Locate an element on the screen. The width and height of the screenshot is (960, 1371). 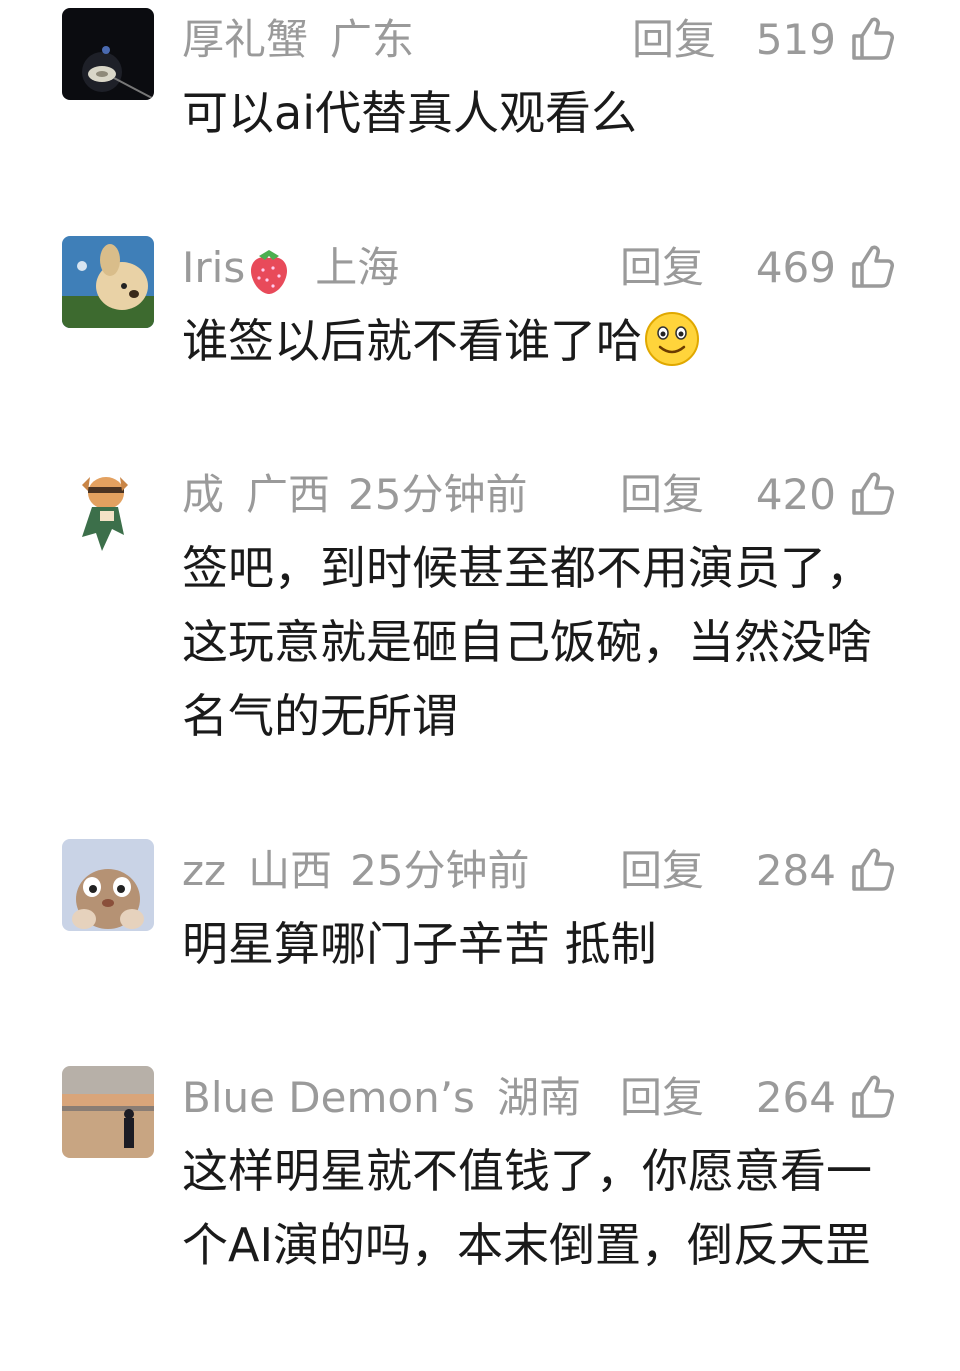
location-label: 上海 is located at coordinates (357, 267).